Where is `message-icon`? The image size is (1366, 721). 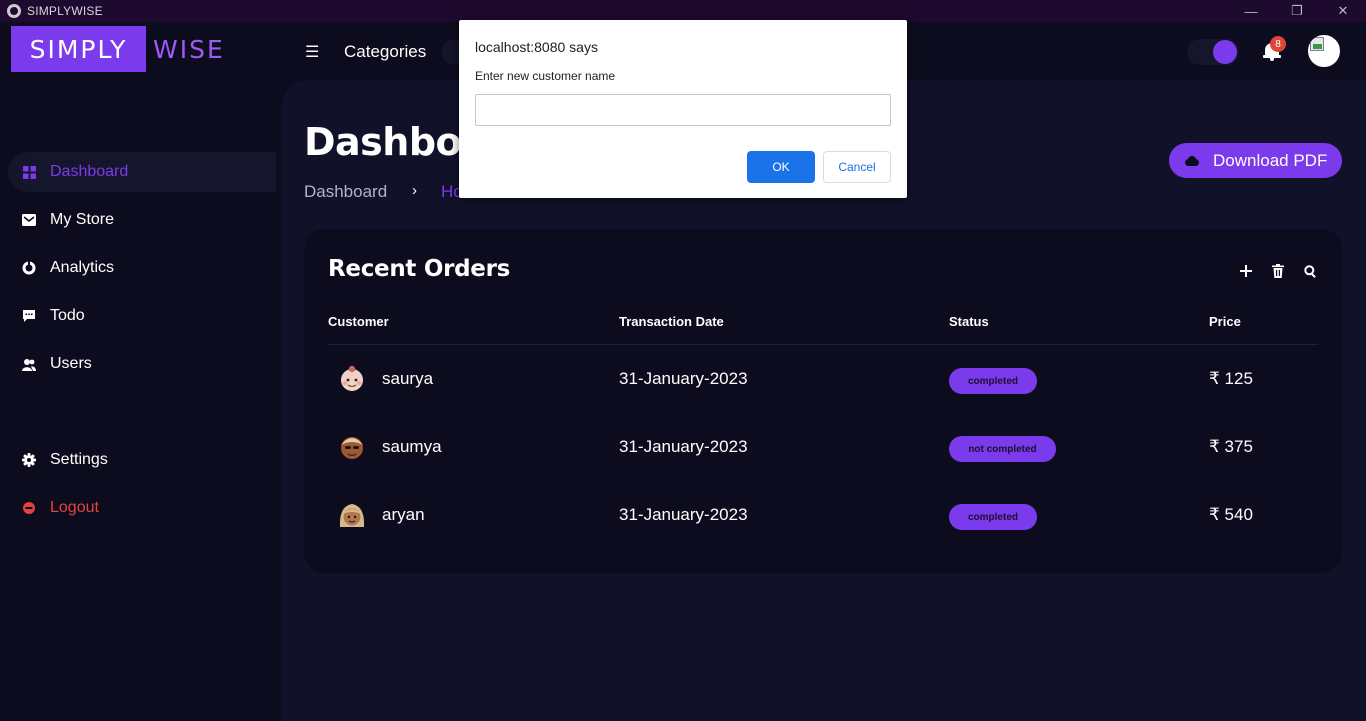 message-icon is located at coordinates (29, 316).